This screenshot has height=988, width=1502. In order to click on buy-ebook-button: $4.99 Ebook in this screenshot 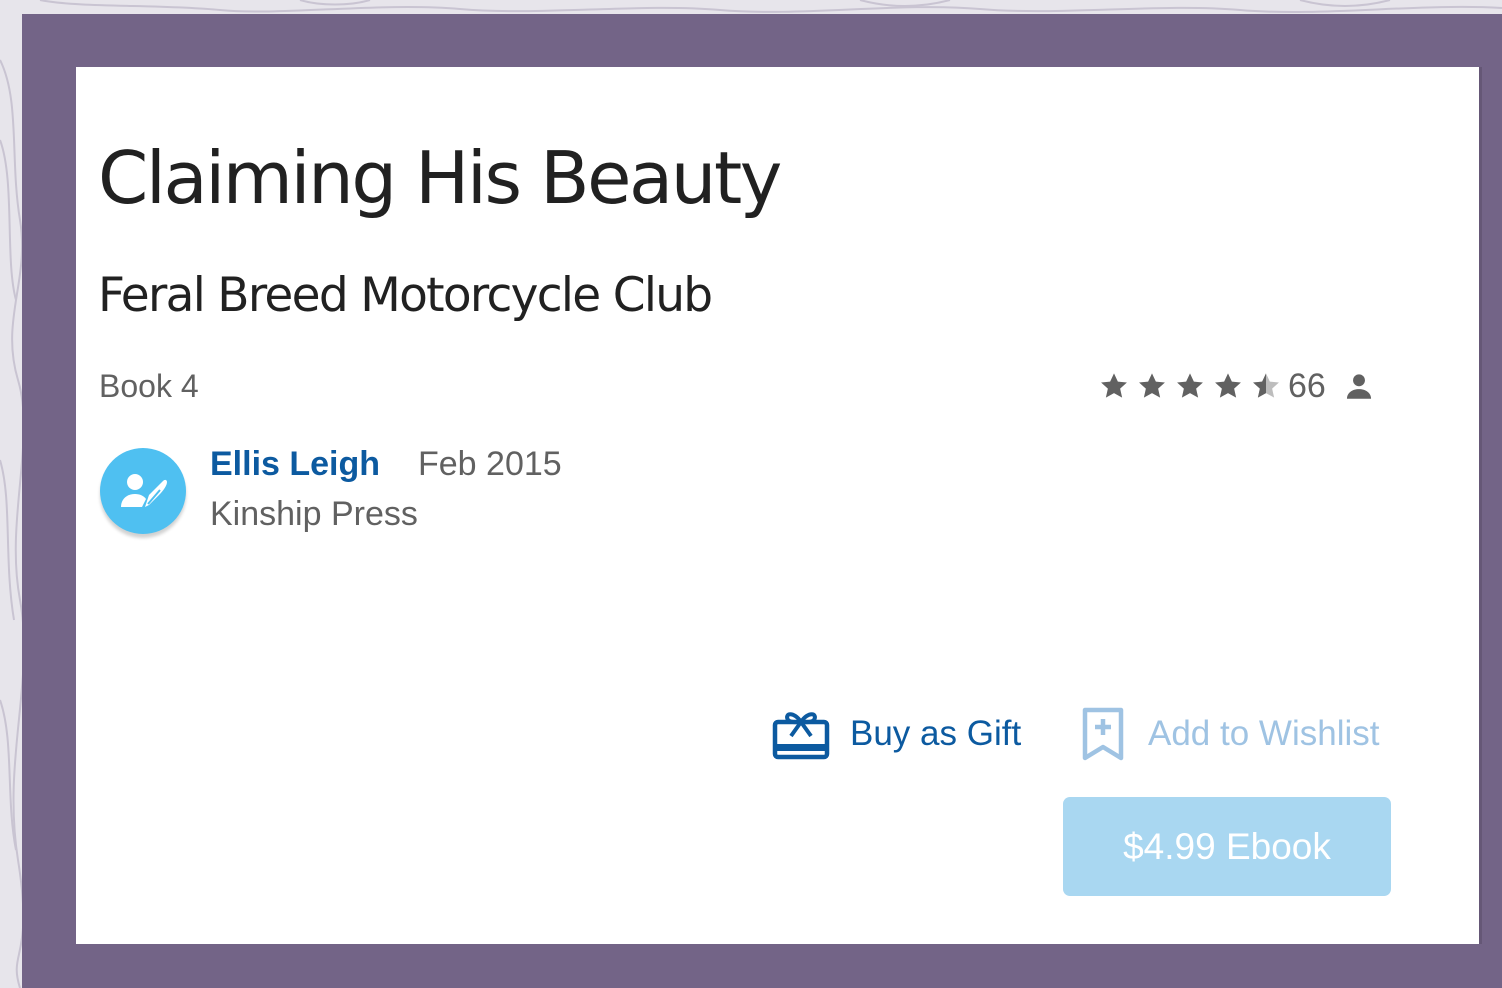, I will do `click(1227, 846)`.